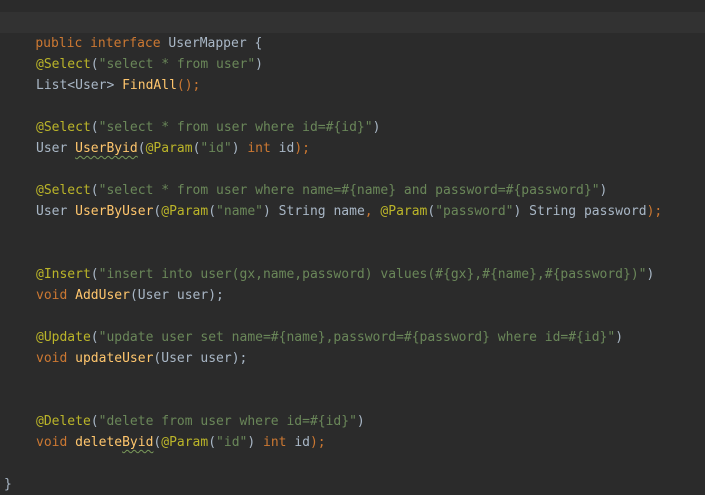  What do you see at coordinates (75, 85) in the screenshot?
I see `return-type: List<User>` at bounding box center [75, 85].